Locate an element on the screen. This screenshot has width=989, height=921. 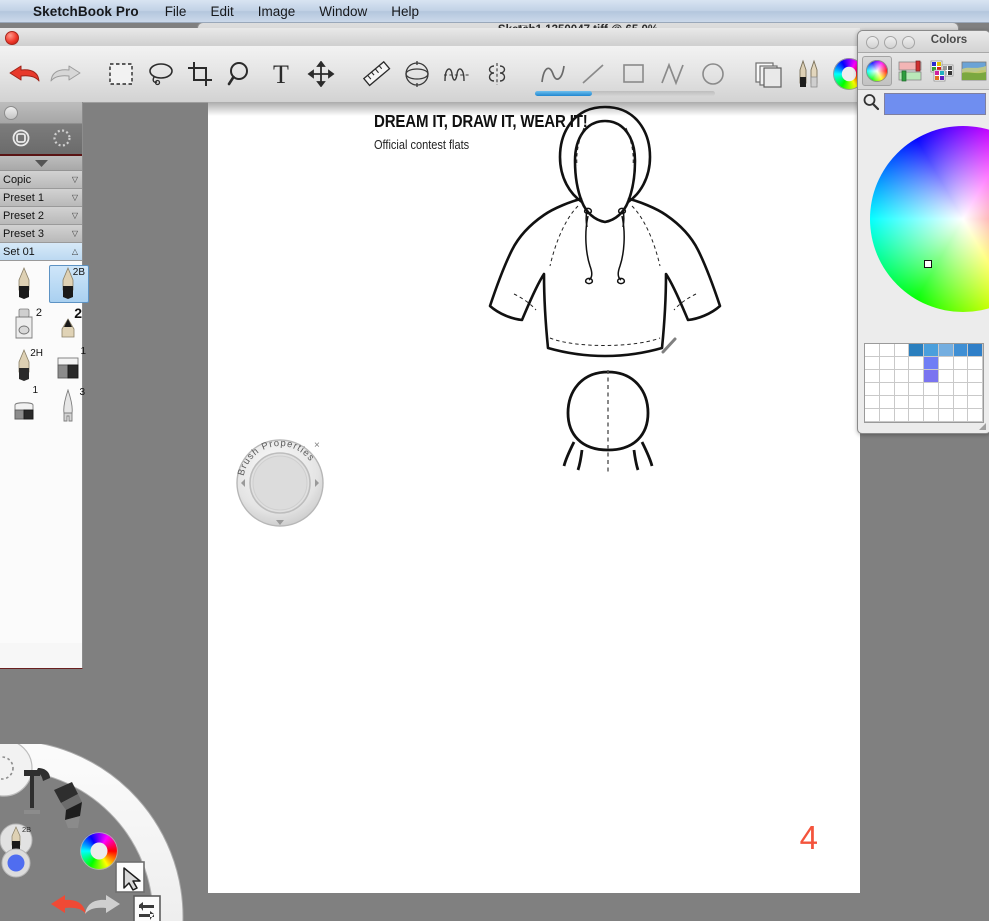
lagoon-item-color is located at coordinates (99, 851).